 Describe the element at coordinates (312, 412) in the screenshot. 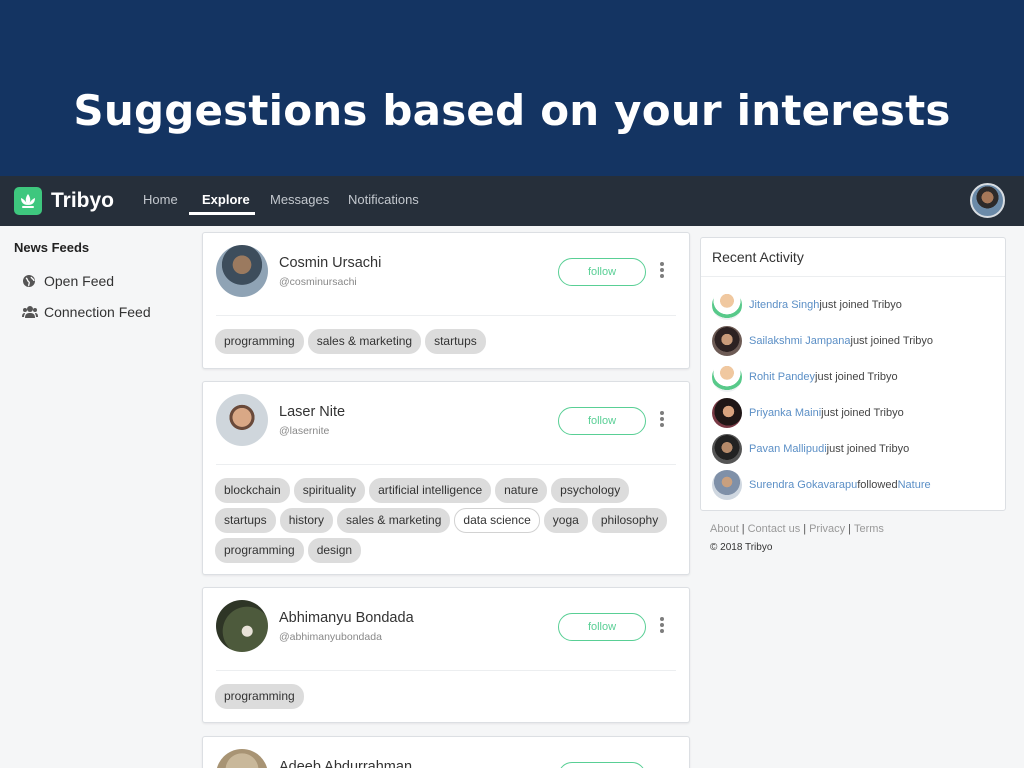

I see `user-name: Laser Nite` at that location.